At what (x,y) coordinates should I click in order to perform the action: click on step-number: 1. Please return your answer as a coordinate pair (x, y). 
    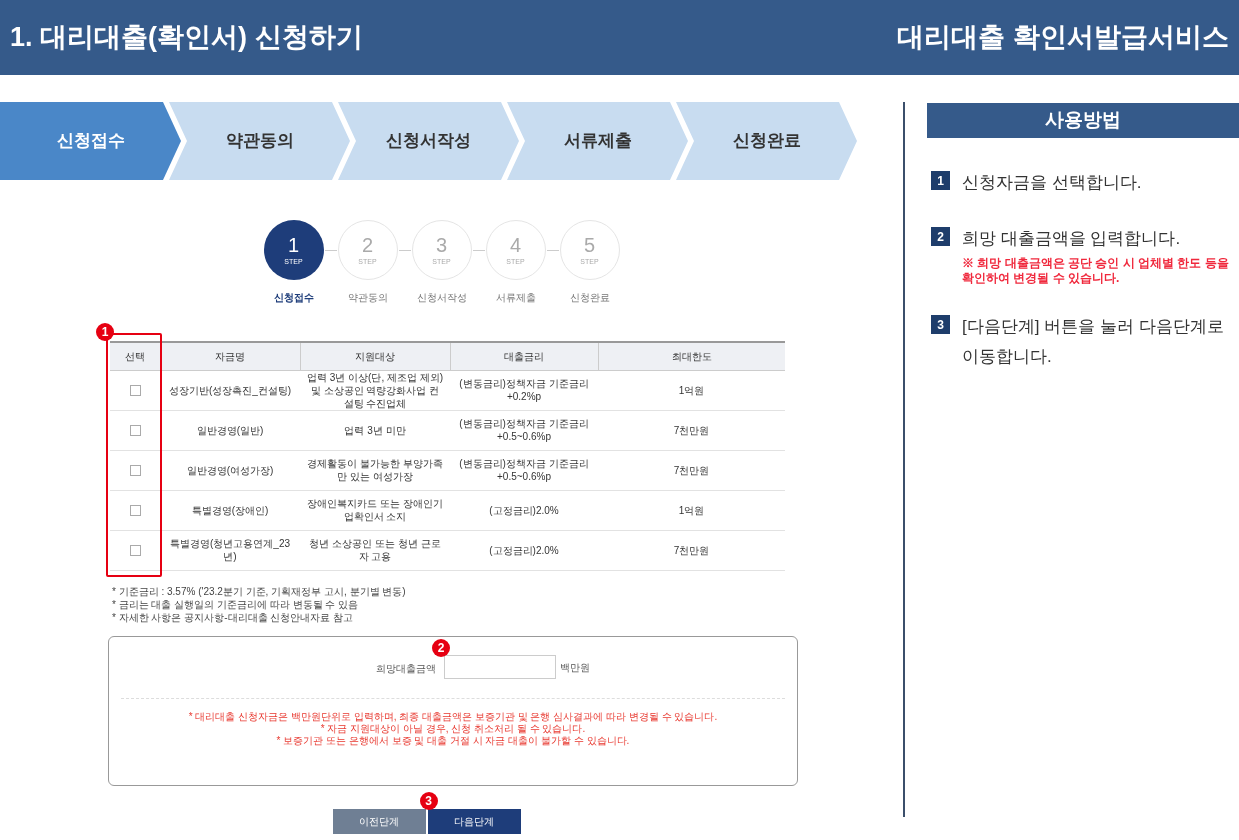
    Looking at the image, I should click on (293, 245).